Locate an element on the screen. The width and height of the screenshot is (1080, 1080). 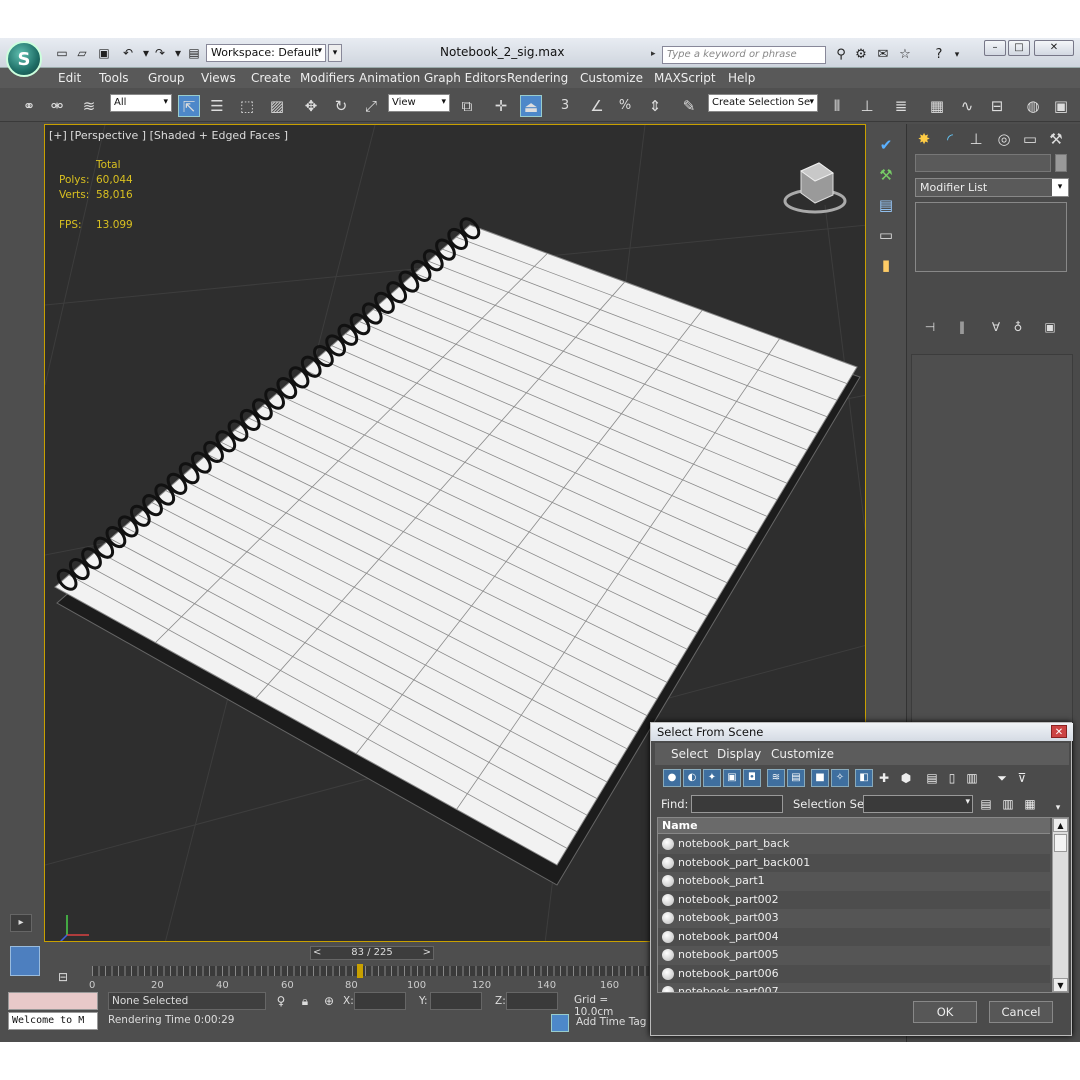
undo-icon: ↶ is located at coordinates (128, 53).